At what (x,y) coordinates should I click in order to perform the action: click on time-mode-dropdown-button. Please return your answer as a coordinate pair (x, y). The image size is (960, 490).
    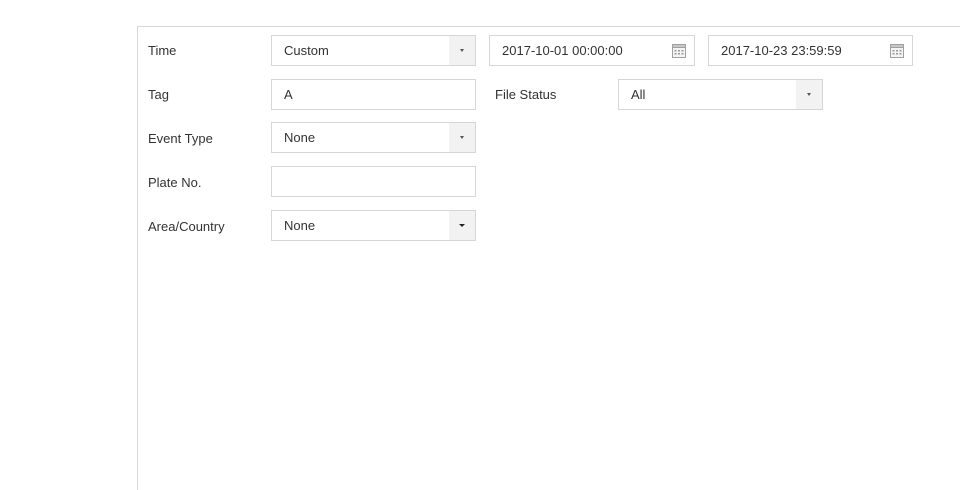
    Looking at the image, I should click on (462, 50).